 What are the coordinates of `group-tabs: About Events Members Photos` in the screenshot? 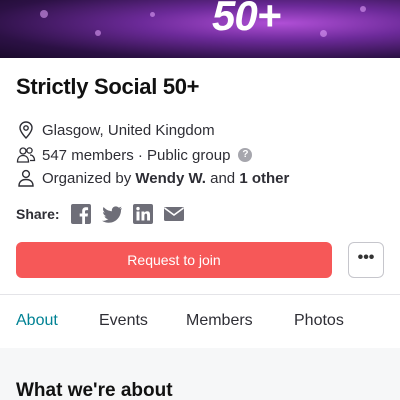 It's located at (200, 322).